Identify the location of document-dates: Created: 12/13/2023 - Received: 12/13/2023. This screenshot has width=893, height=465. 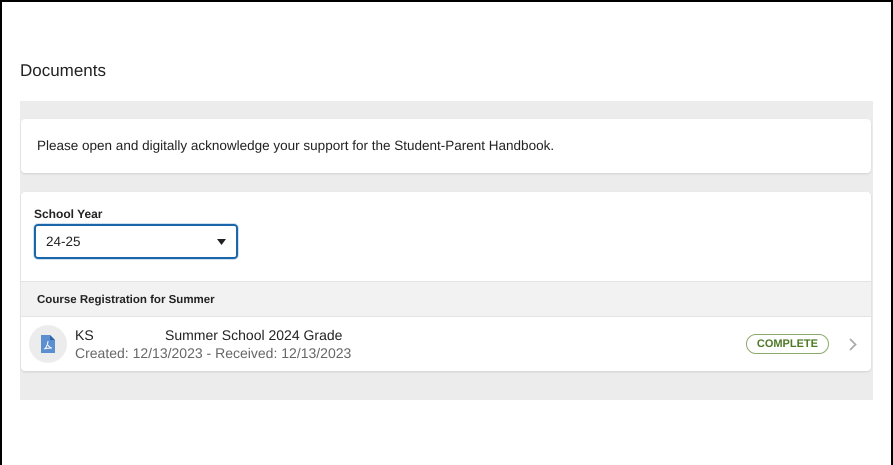
(213, 353).